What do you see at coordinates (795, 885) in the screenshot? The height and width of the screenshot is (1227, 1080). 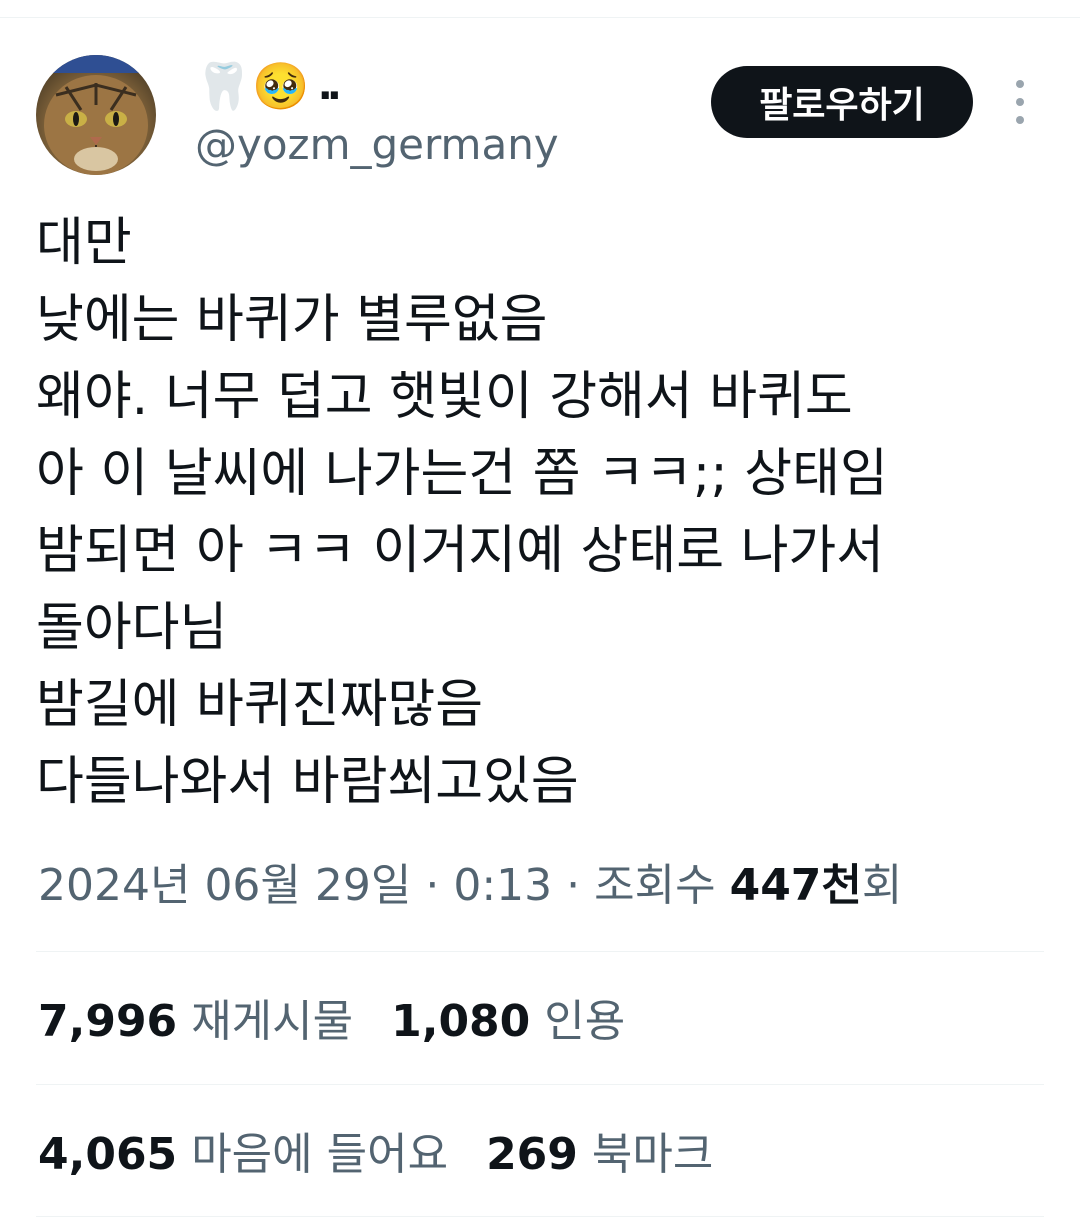 I see `views-count: 447천` at bounding box center [795, 885].